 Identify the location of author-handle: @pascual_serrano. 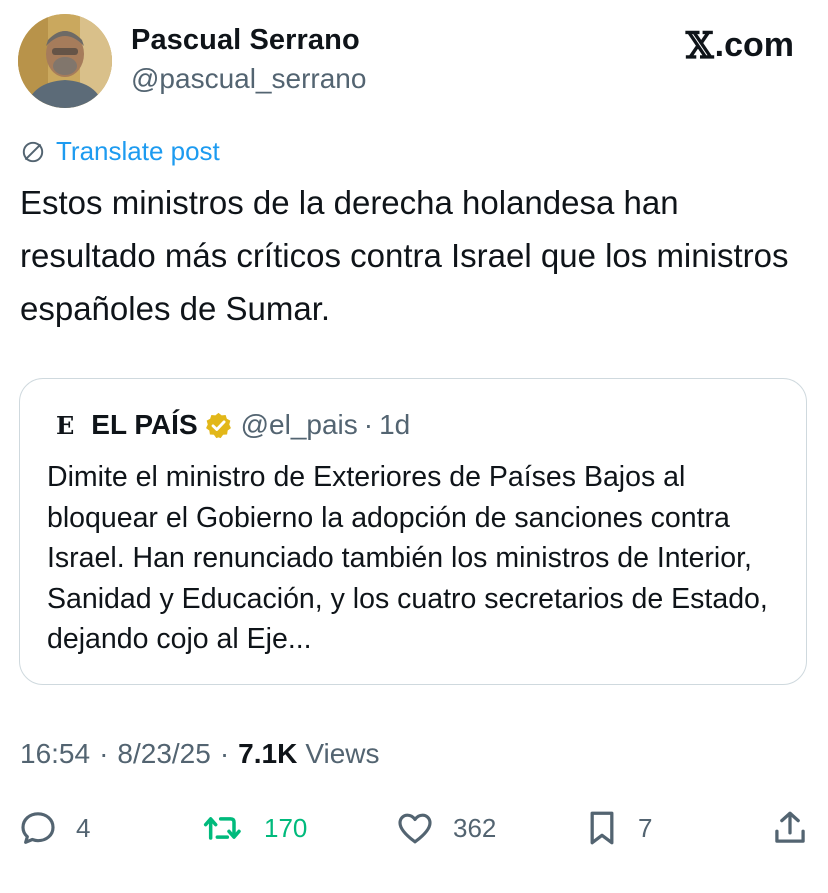
(248, 79).